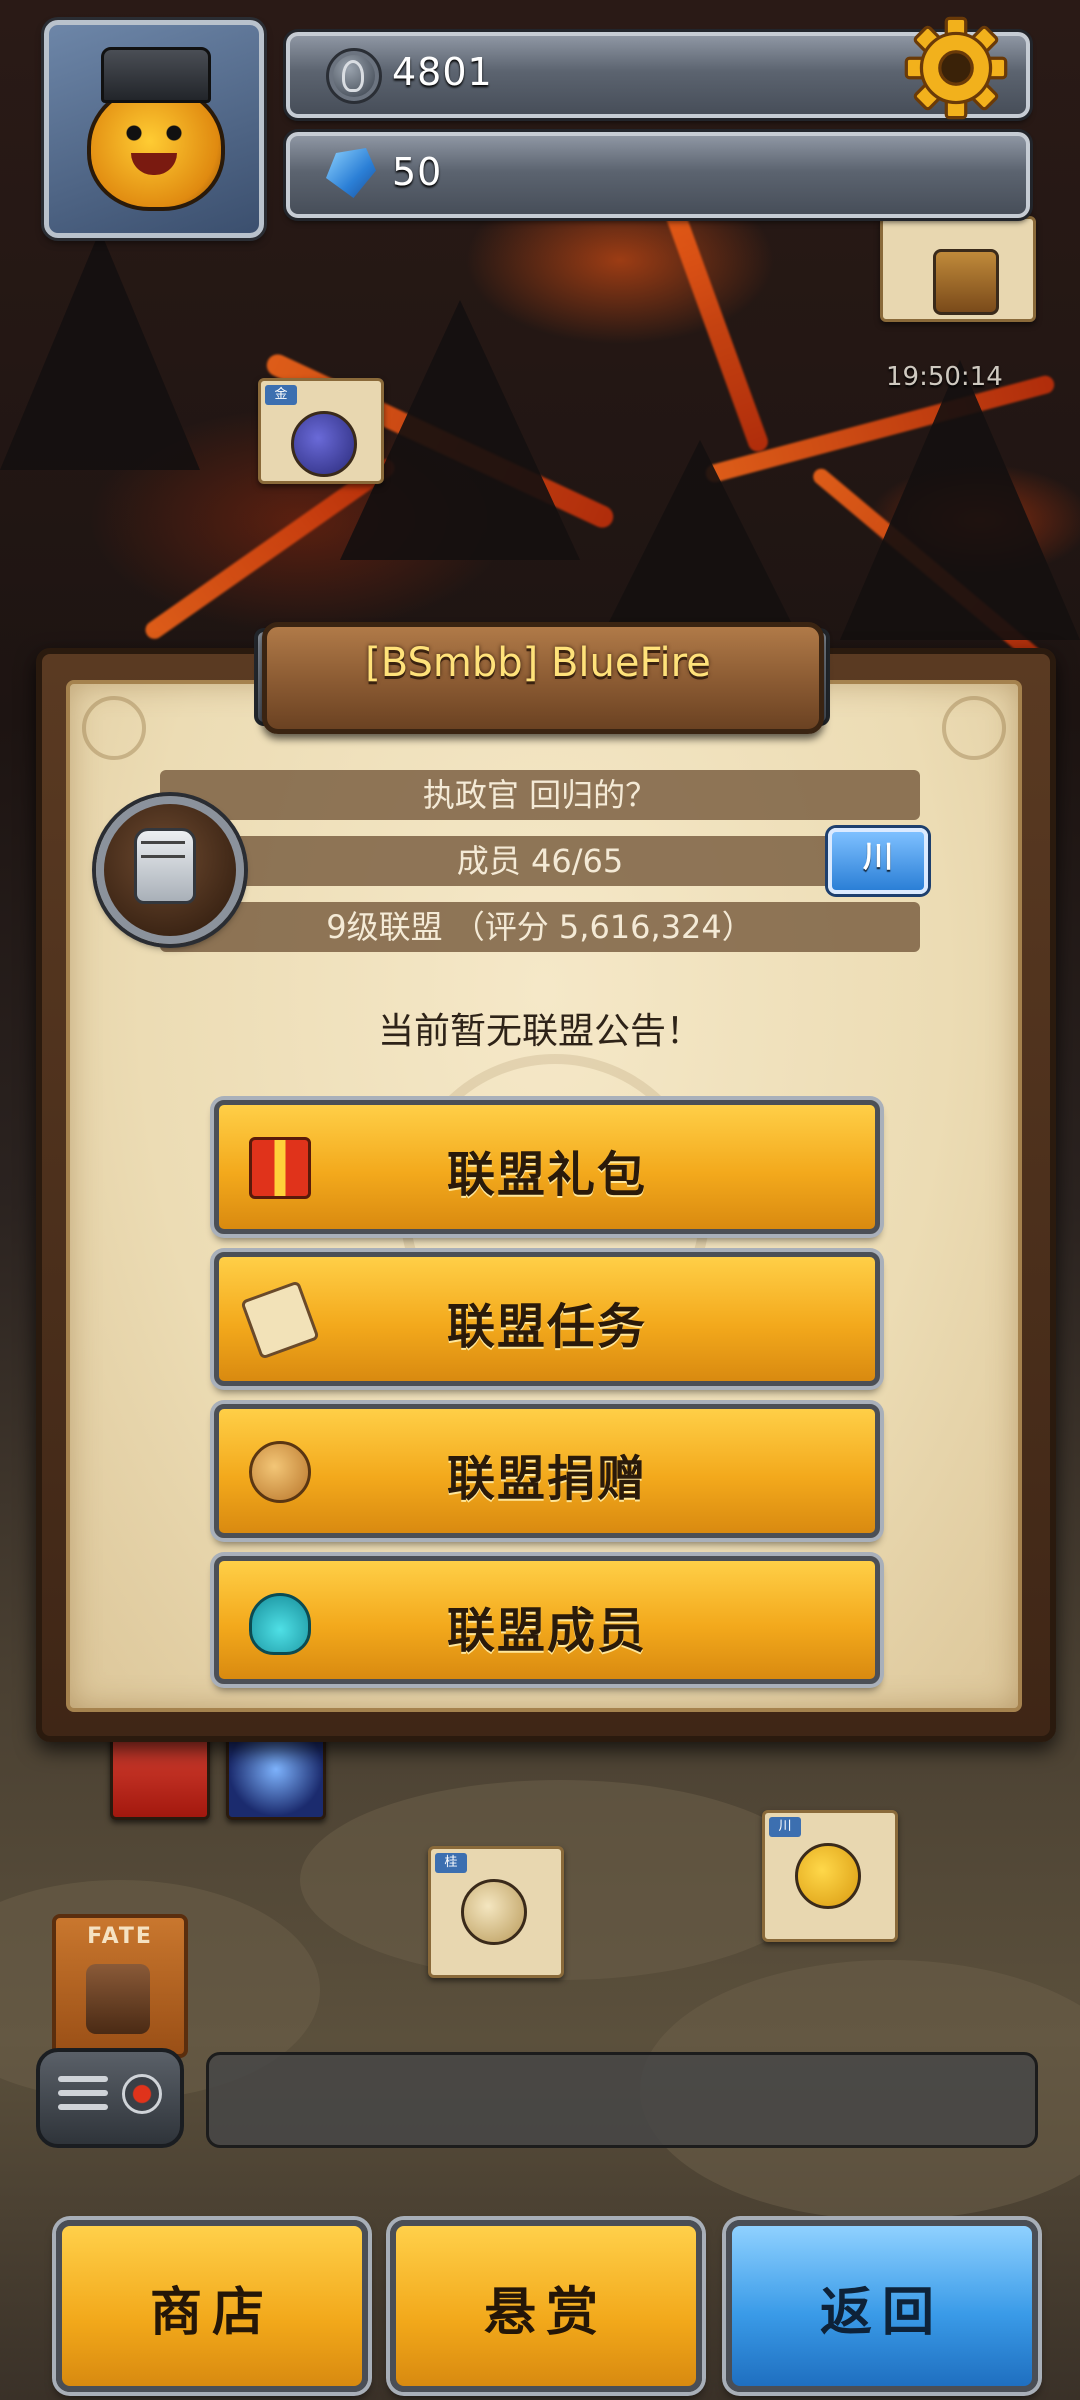 Image resolution: width=1080 pixels, height=2400 pixels. Describe the element at coordinates (658, 175) in the screenshot. I see `gem-counter: 50` at that location.